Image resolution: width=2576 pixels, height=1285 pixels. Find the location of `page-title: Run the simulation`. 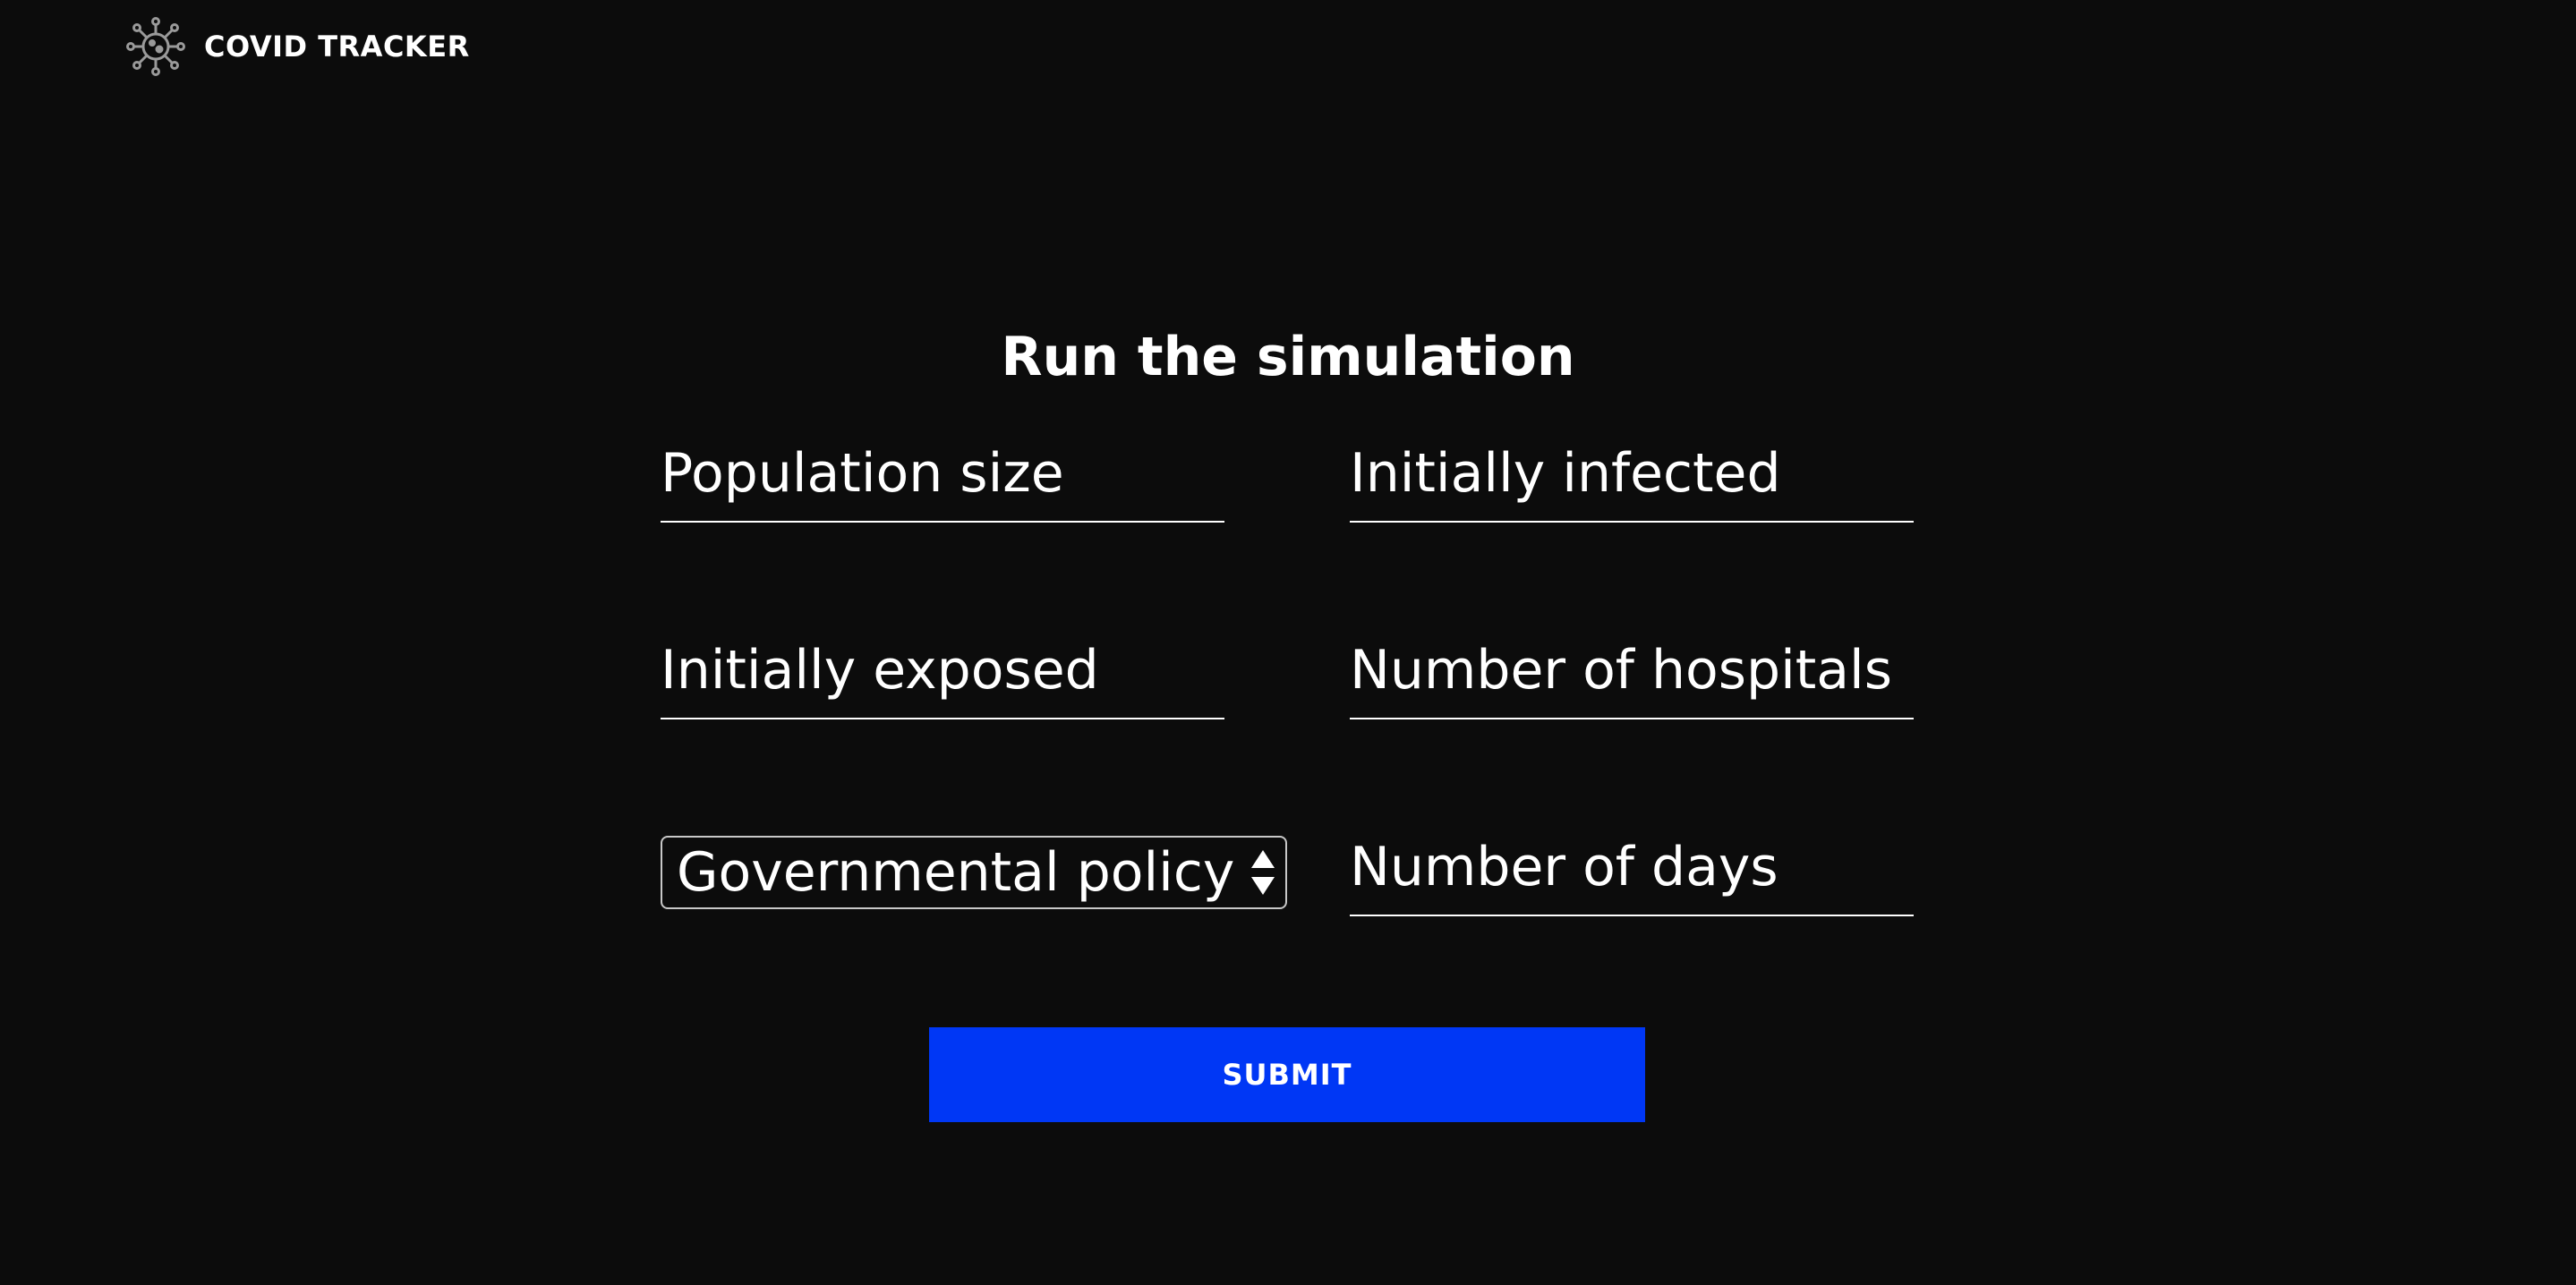

page-title: Run the simulation is located at coordinates (1288, 357).